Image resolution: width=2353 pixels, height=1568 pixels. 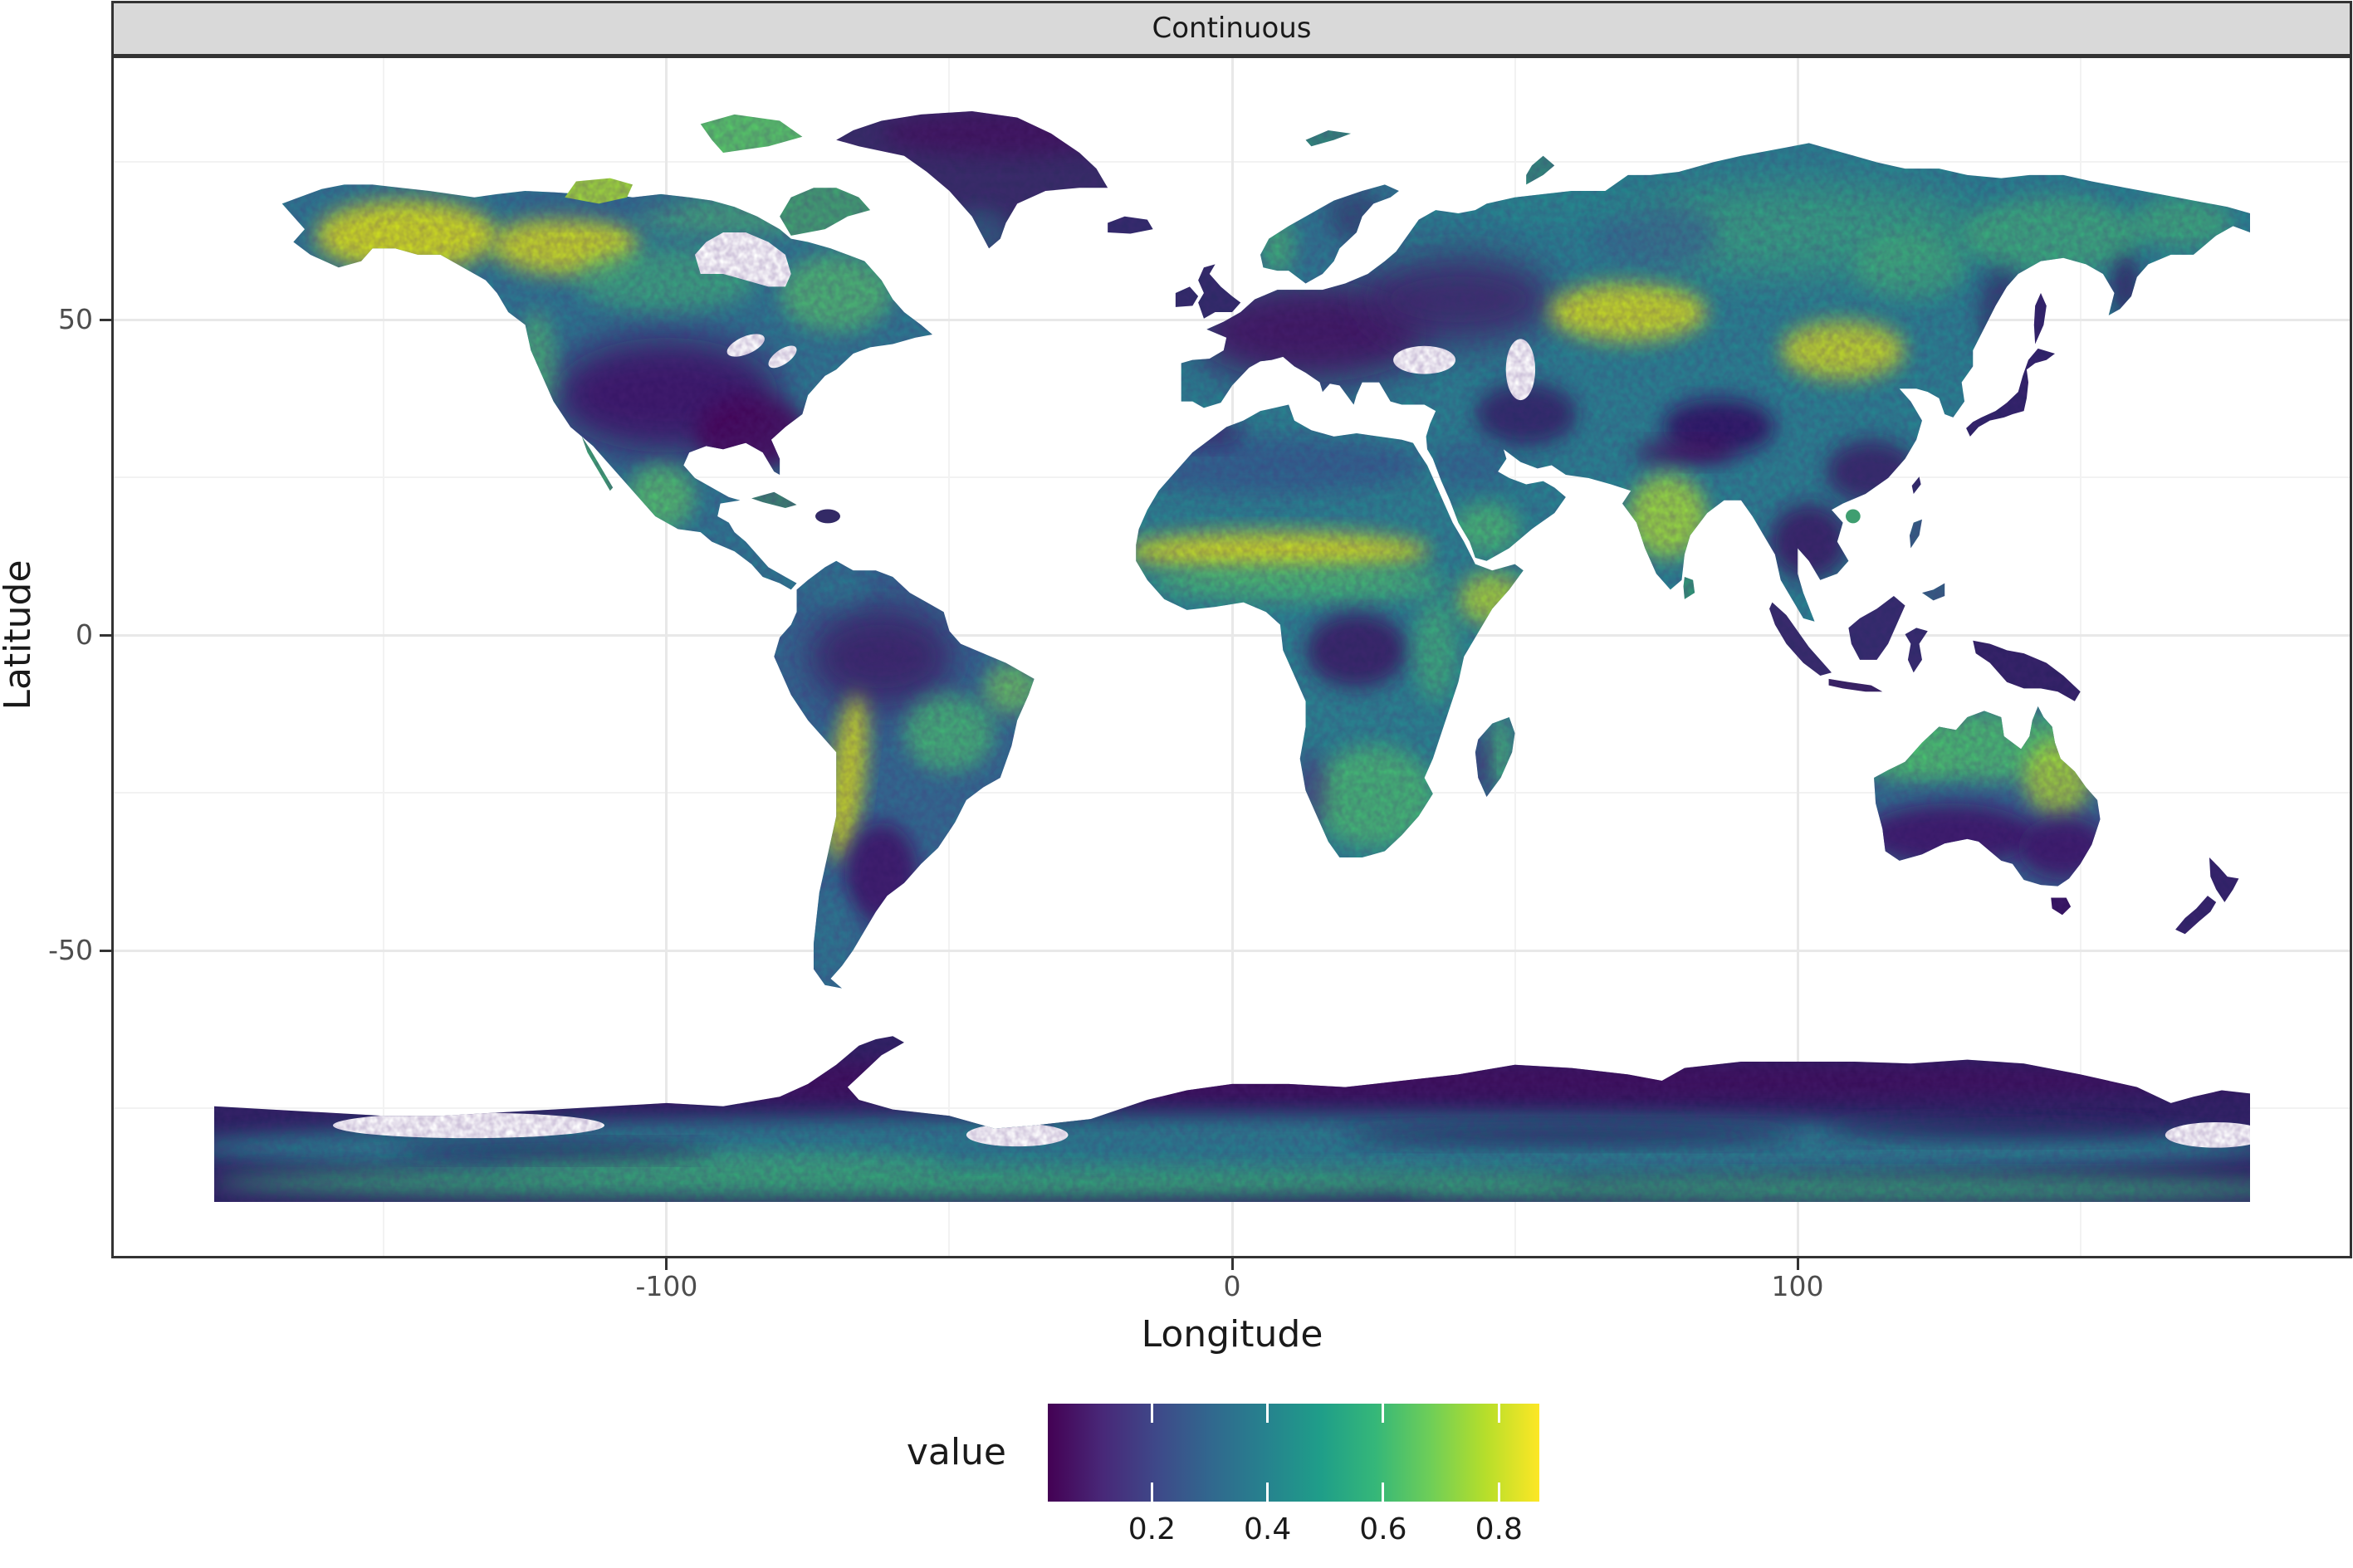 I want to click on y-tick-label: -50, so click(x=71, y=950).